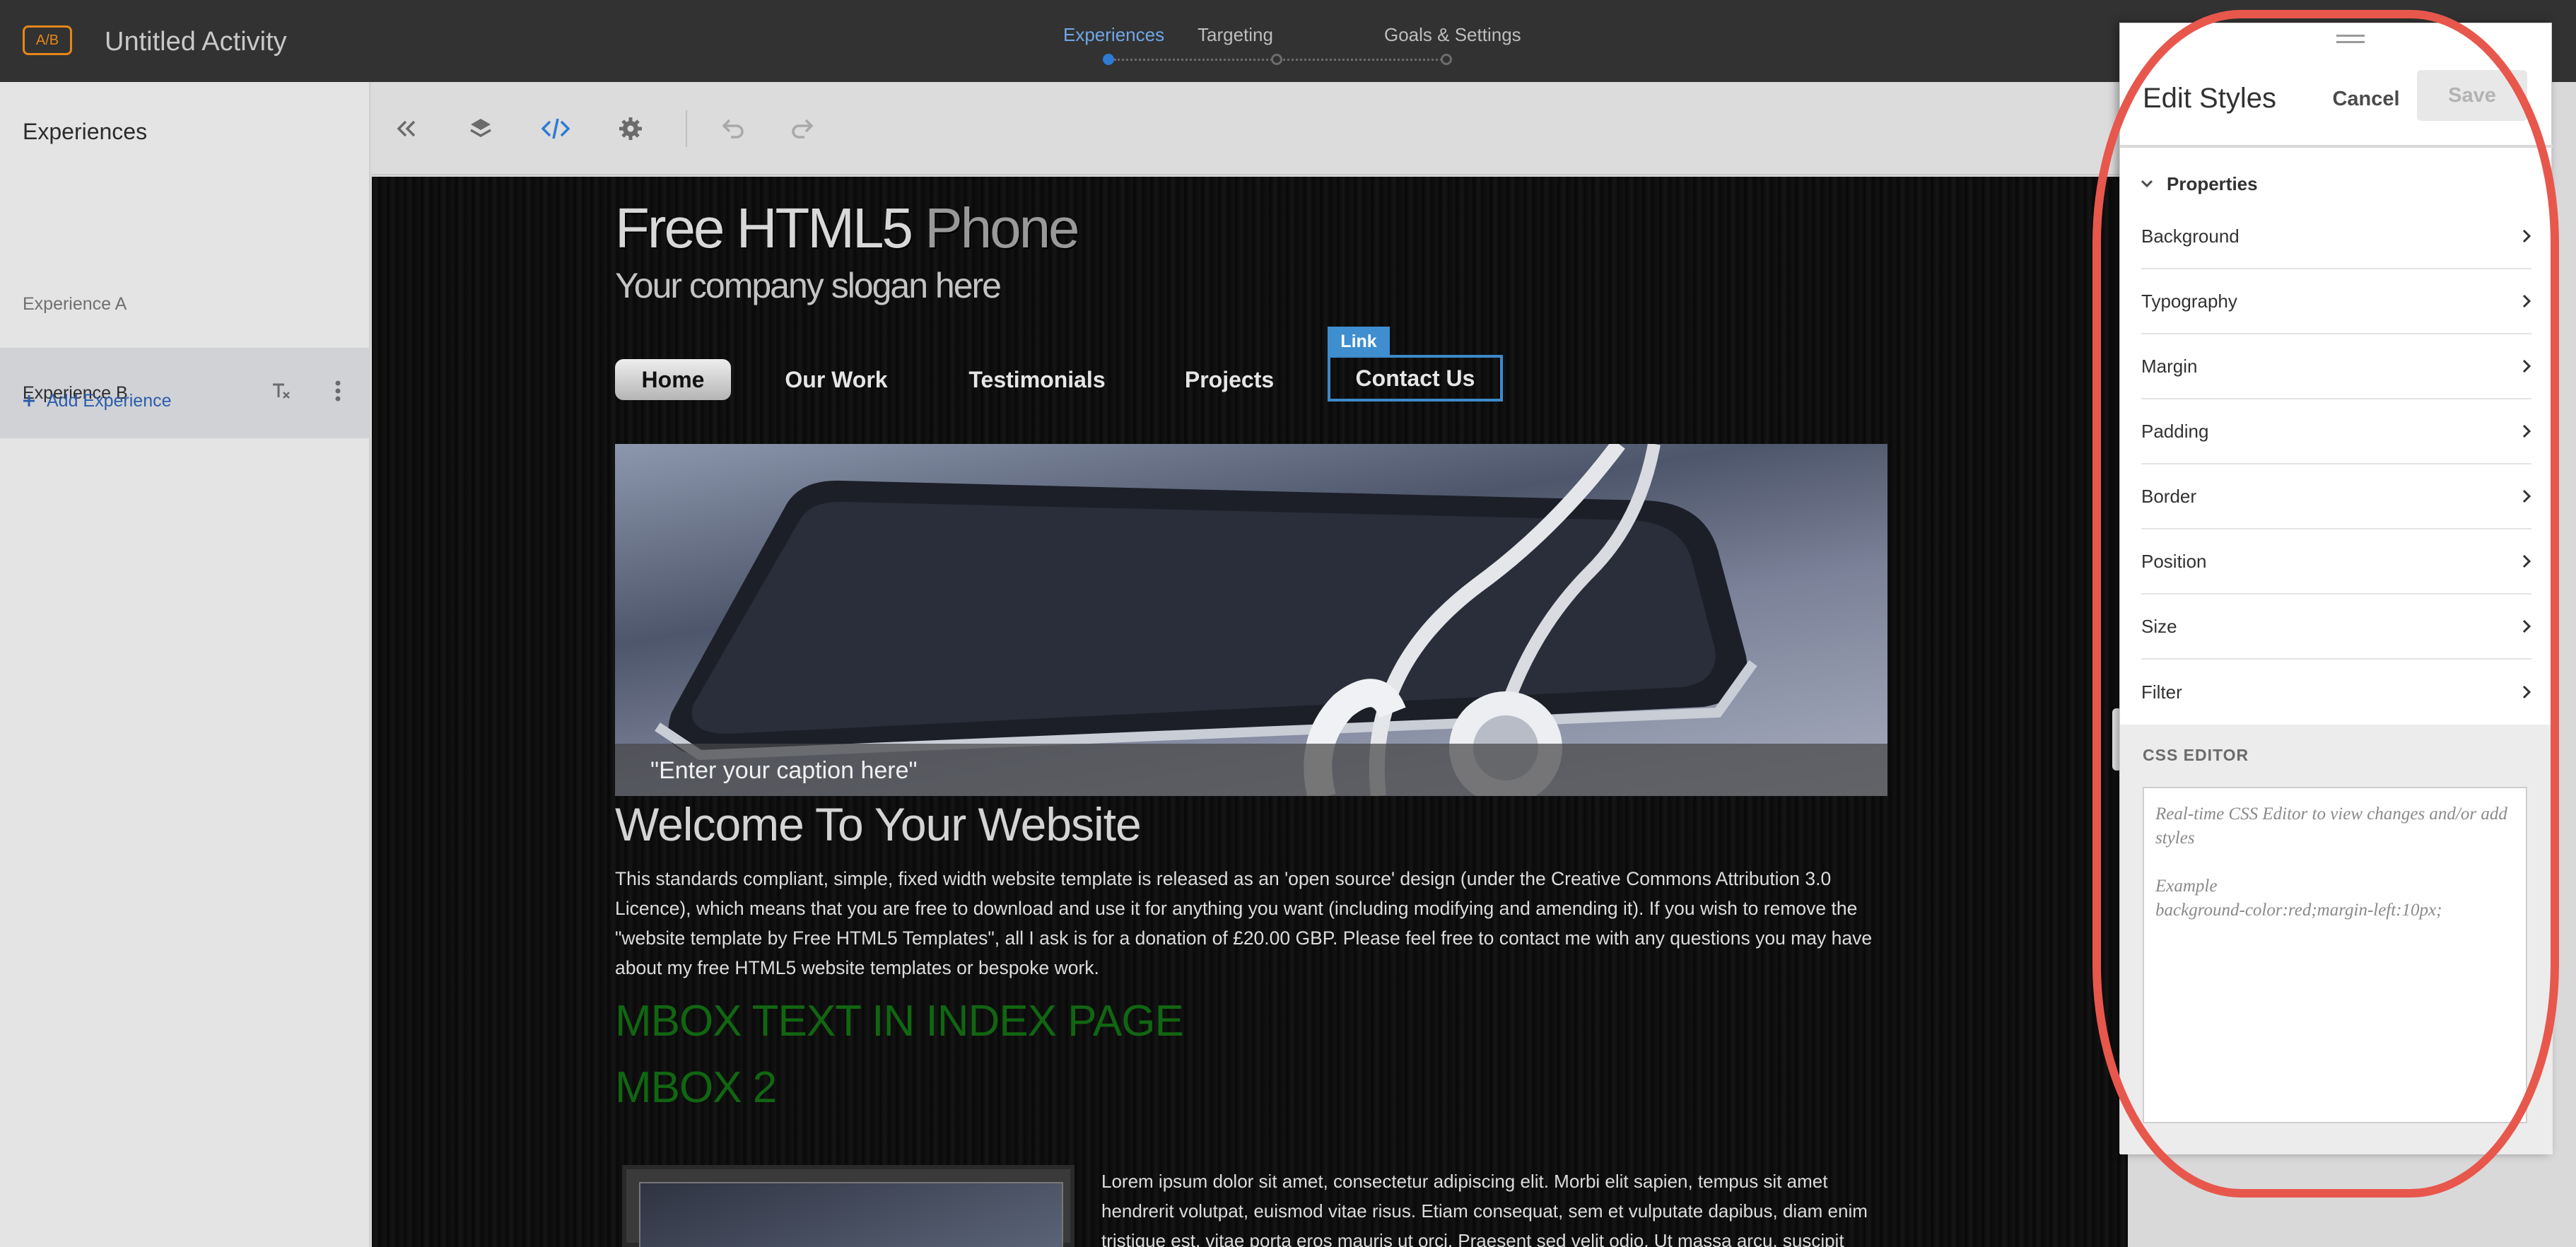 The height and width of the screenshot is (1247, 2576). I want to click on site-slogan: Your company slogan here, so click(808, 285).